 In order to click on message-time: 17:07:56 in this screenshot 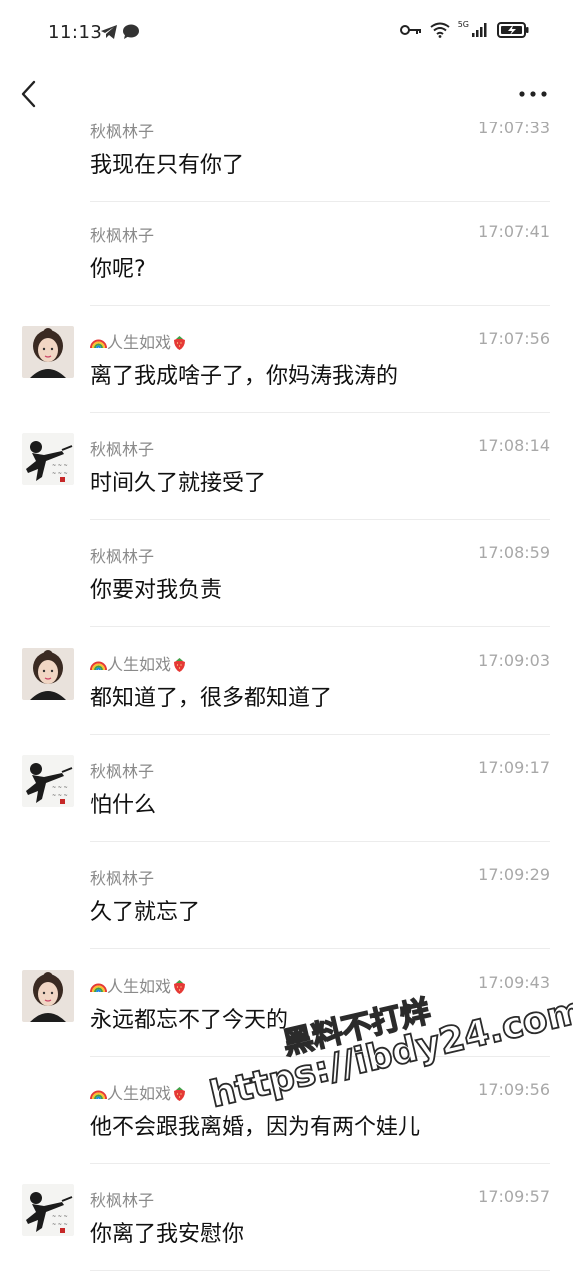, I will do `click(514, 338)`.